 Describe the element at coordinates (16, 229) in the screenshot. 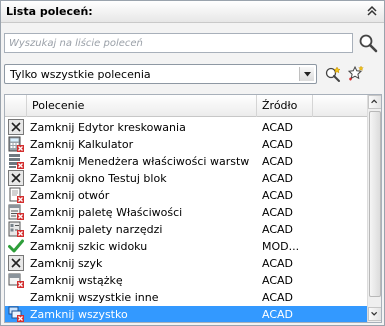

I see `toolpalette-close-icon` at that location.